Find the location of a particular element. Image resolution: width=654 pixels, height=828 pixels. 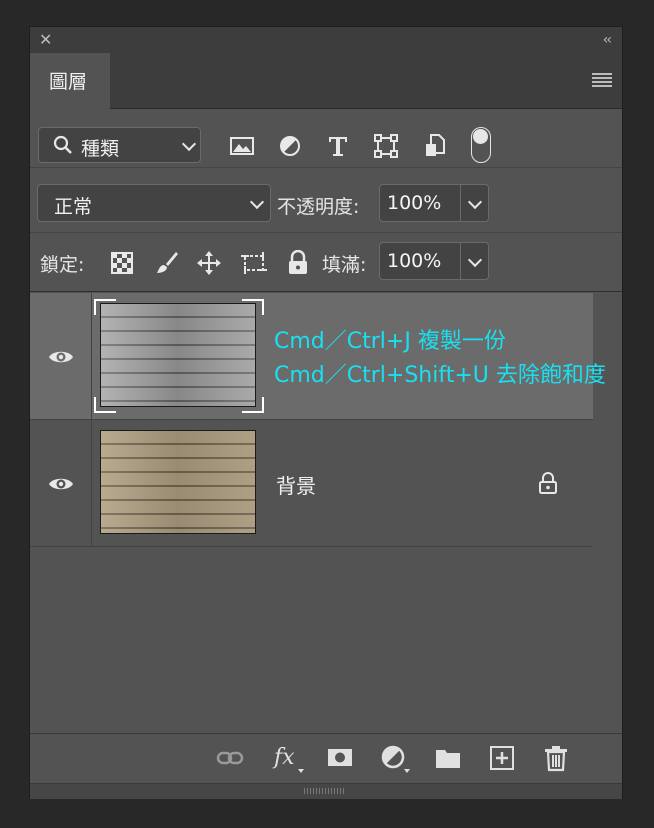

opacity-field: 100% is located at coordinates (434, 203).